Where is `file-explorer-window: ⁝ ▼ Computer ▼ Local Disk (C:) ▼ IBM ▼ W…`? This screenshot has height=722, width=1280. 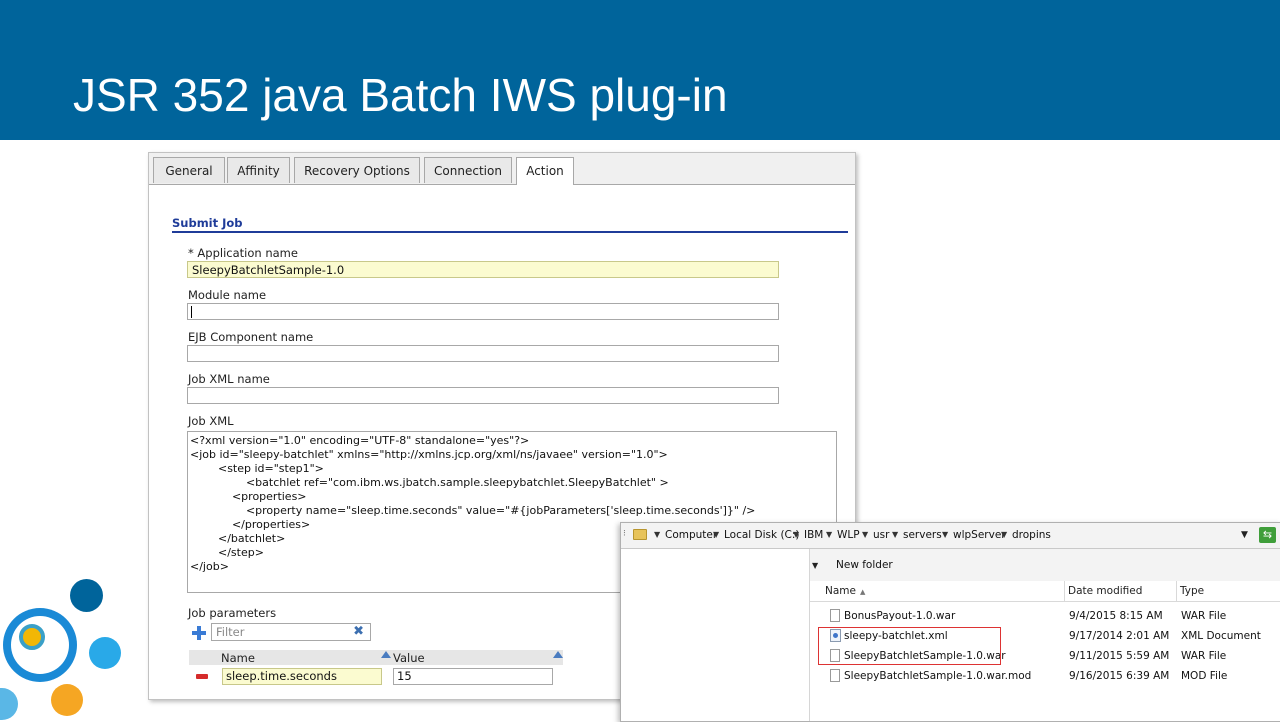
file-explorer-window: ⁝ ▼ Computer ▼ Local Disk (C:) ▼ IBM ▼ W… is located at coordinates (950, 622).